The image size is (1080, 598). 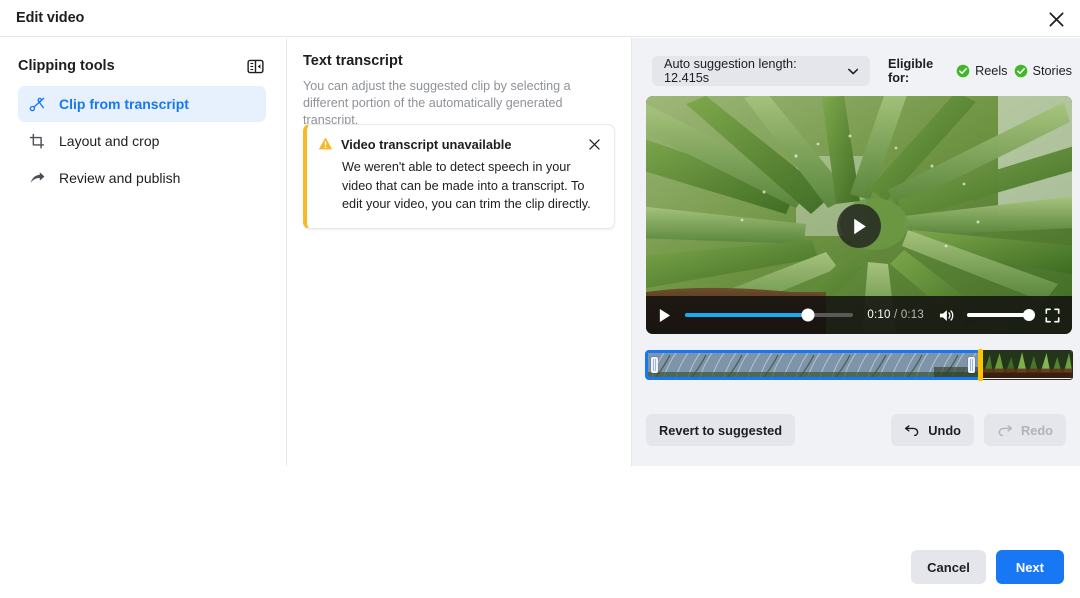 I want to click on volume-knob, so click(x=1029, y=315).